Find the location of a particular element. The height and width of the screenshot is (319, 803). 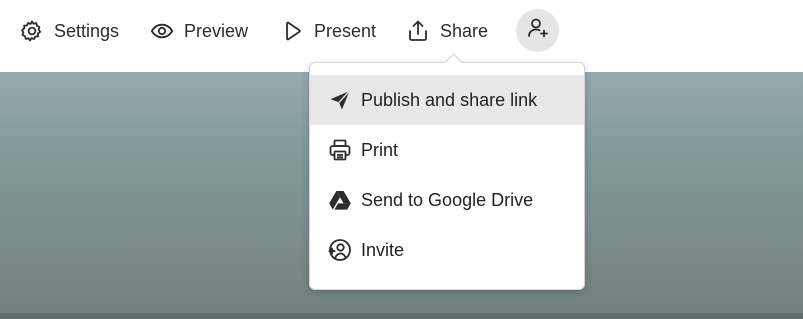

share-button: Share is located at coordinates (447, 31).